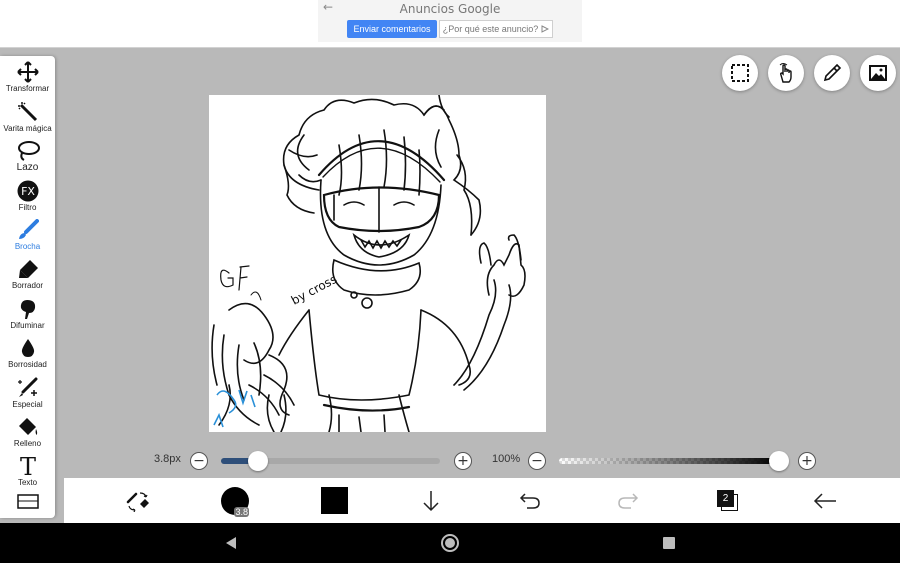 Image resolution: width=900 pixels, height=563 pixels. What do you see at coordinates (27, 207) in the screenshot?
I see `tool-label: Filtro` at bounding box center [27, 207].